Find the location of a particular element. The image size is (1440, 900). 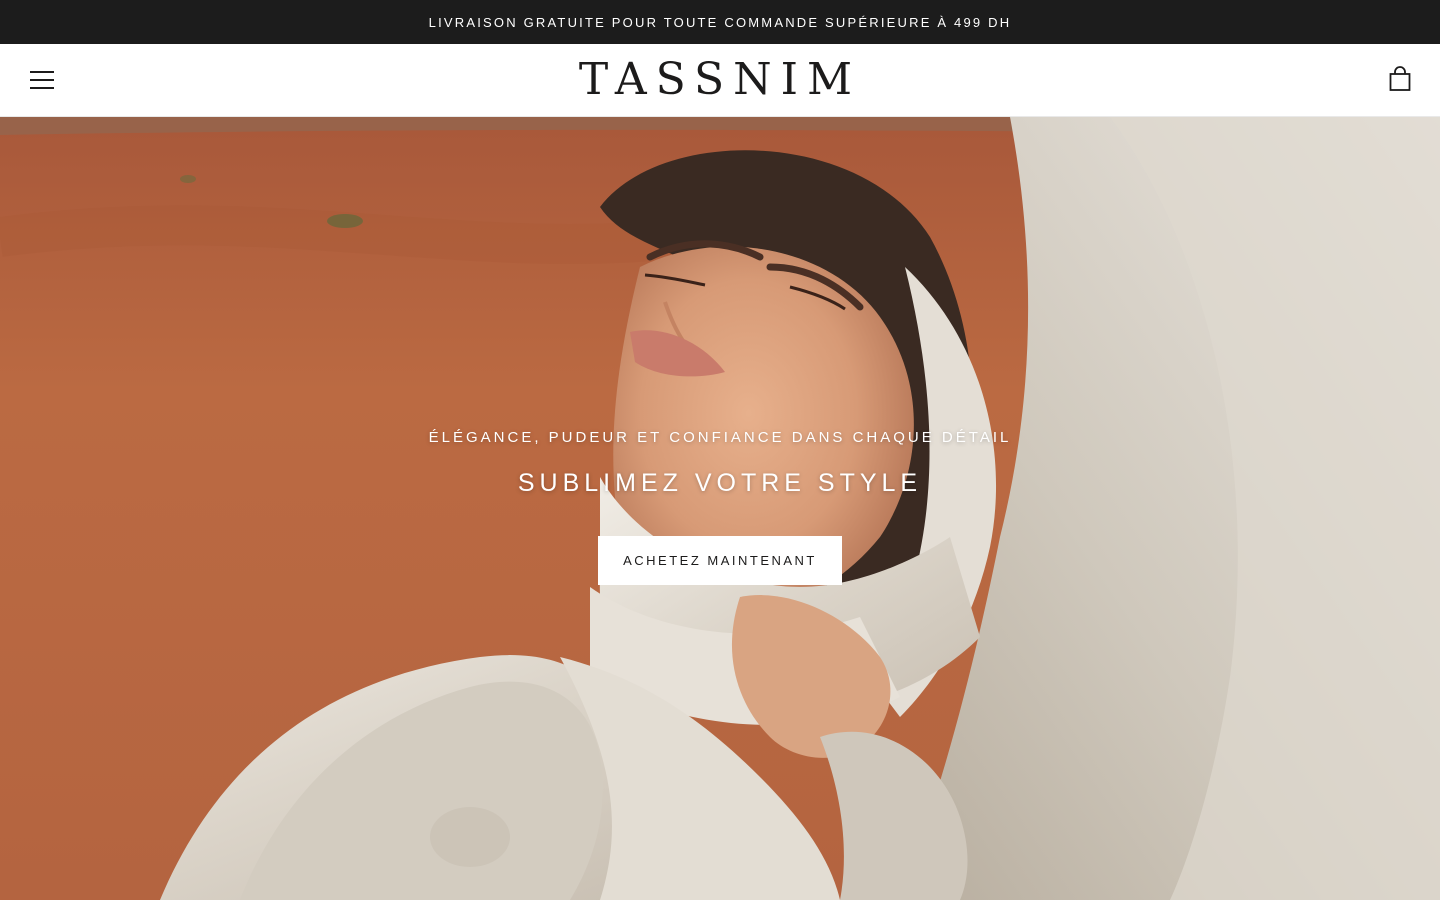

hero-heading: SUBLIMEZ VOTRE STYLE is located at coordinates (720, 483).